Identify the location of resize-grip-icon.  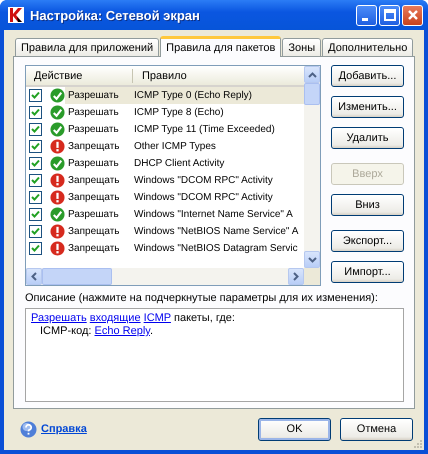
(418, 444).